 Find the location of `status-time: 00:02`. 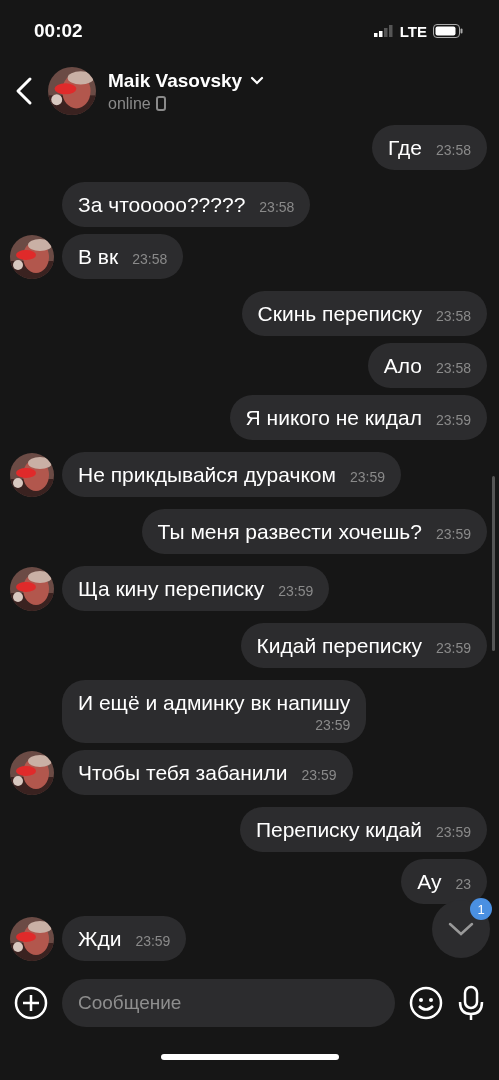

status-time: 00:02 is located at coordinates (58, 31).